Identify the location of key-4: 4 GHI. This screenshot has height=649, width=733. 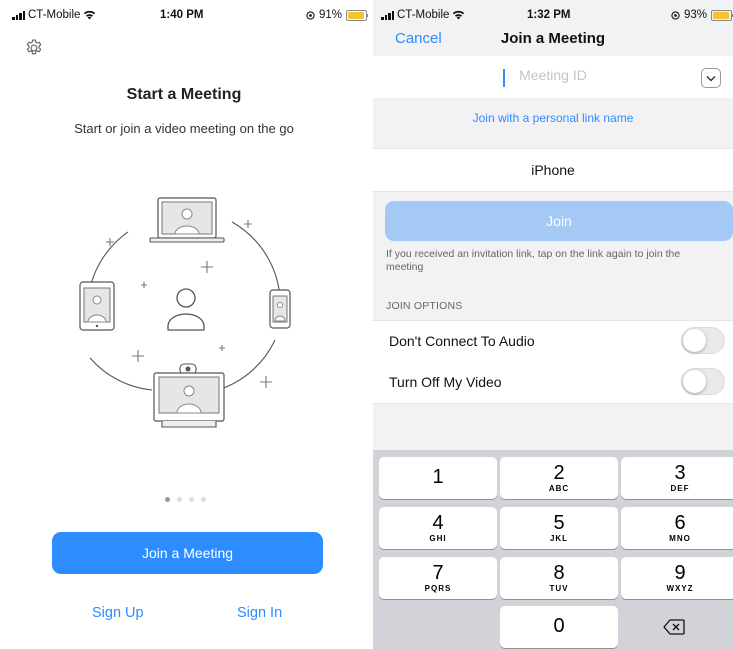
(438, 528).